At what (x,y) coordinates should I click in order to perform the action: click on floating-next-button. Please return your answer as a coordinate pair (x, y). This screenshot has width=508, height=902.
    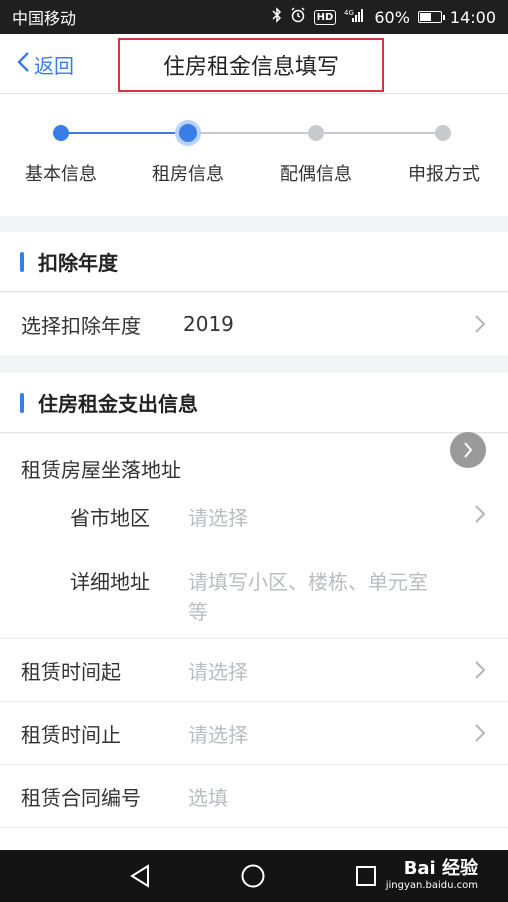
    Looking at the image, I should click on (468, 450).